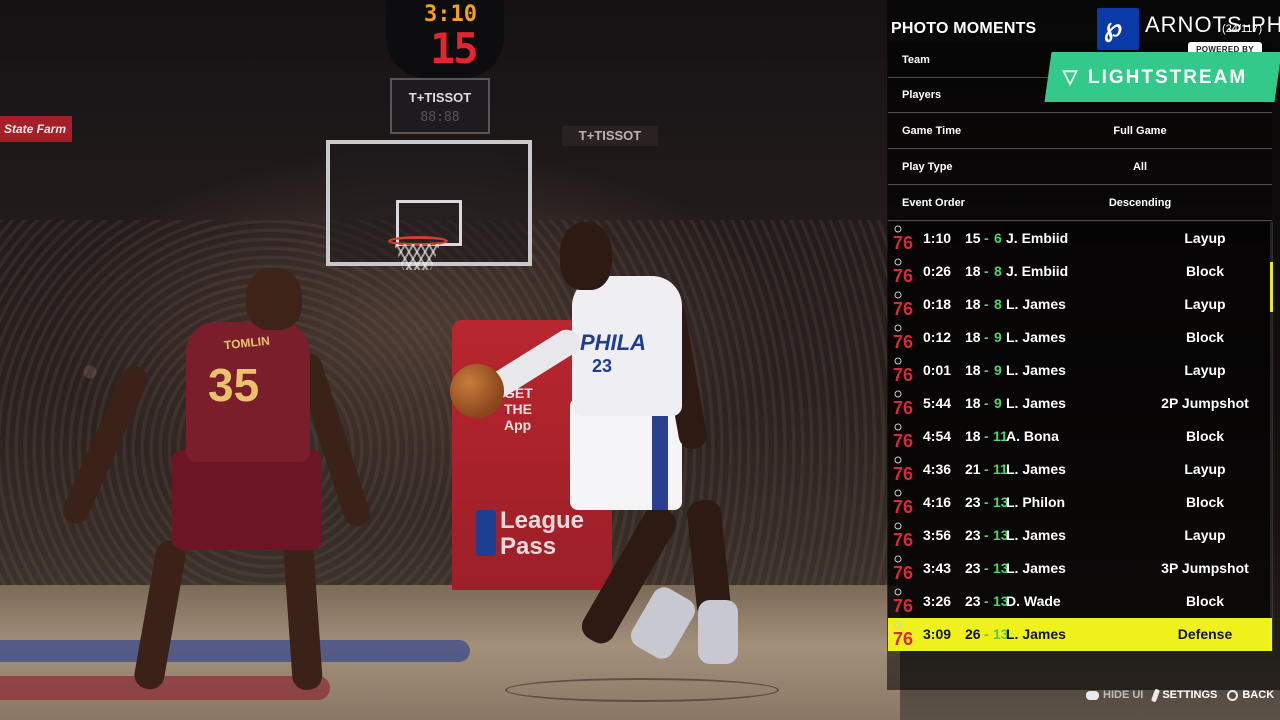 This screenshot has height=720, width=1280. I want to click on event-row: 76 3:56 23-13 L. James Layup, so click(1080, 535).